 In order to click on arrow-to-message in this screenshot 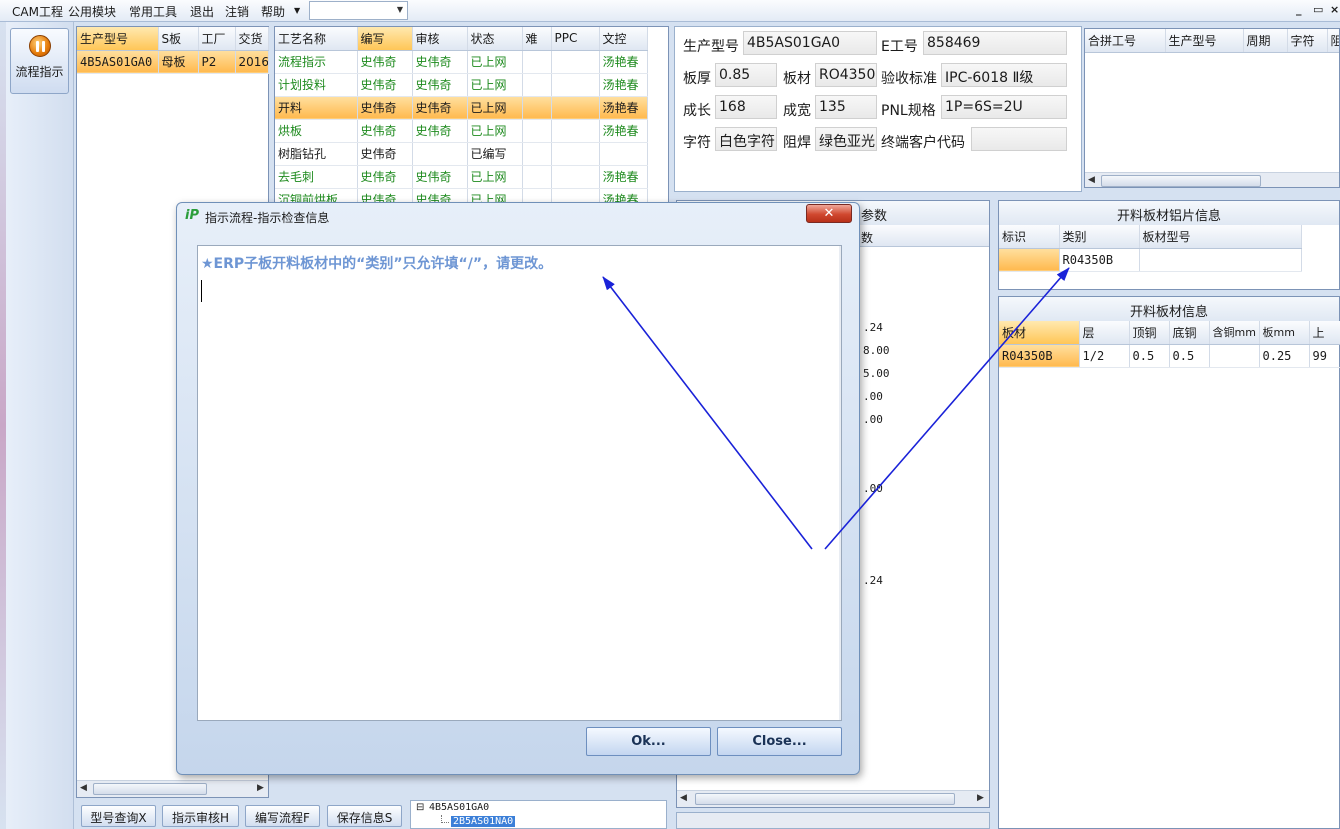, I will do `click(707, 413)`.